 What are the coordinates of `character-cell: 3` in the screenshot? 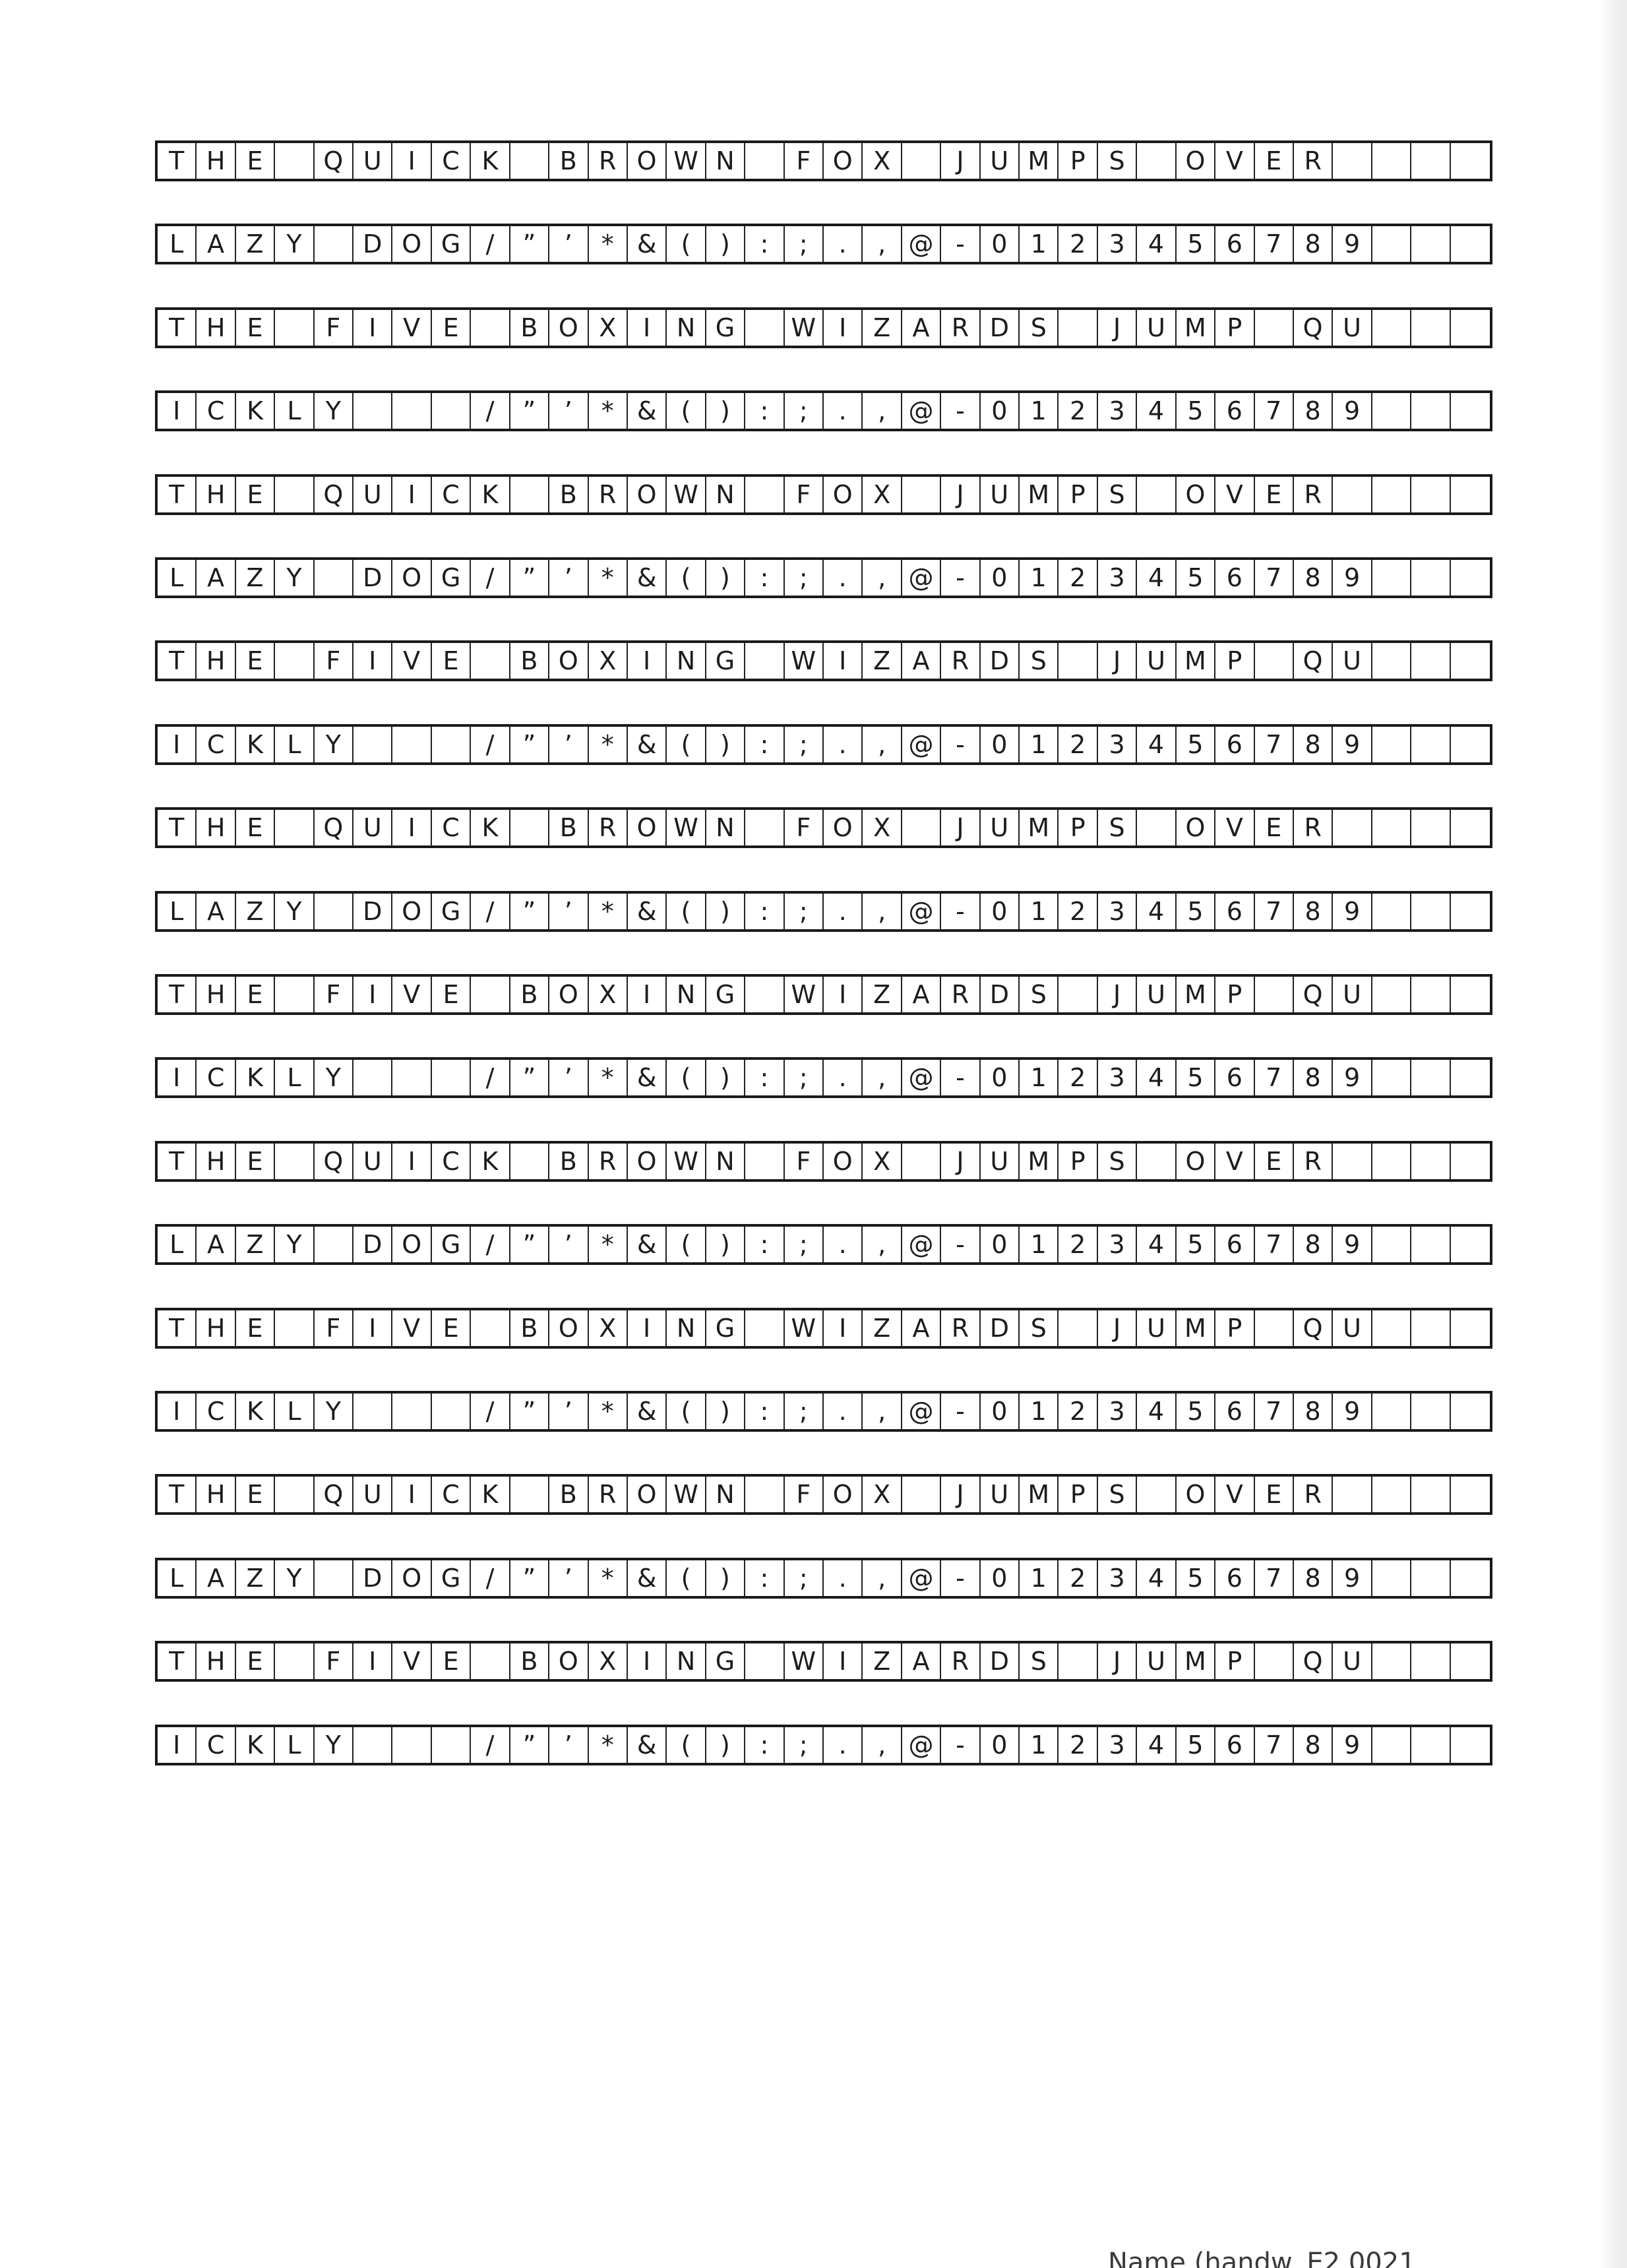 It's located at (1118, 1244).